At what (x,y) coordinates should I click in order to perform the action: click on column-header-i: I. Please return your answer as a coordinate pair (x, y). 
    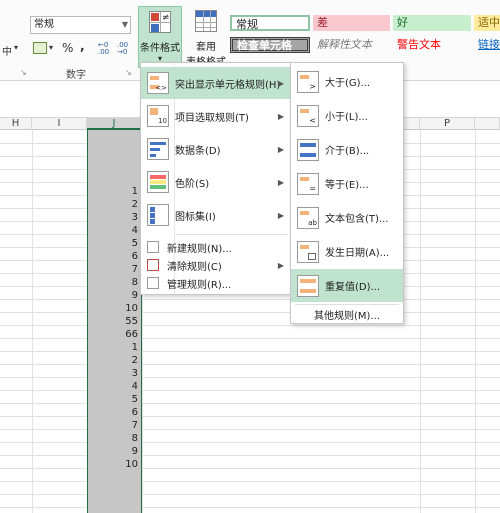
    Looking at the image, I should click on (59, 124).